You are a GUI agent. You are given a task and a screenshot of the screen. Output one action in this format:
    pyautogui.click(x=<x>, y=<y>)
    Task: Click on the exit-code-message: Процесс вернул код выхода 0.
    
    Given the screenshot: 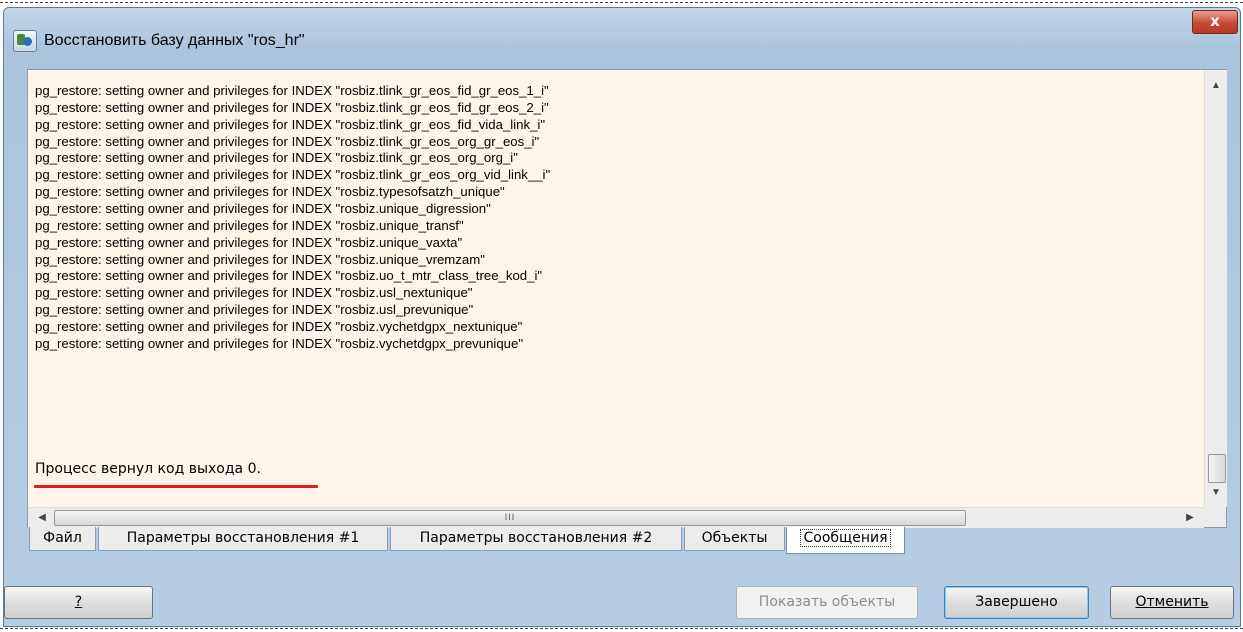 What is the action you would take?
    pyautogui.click(x=148, y=469)
    